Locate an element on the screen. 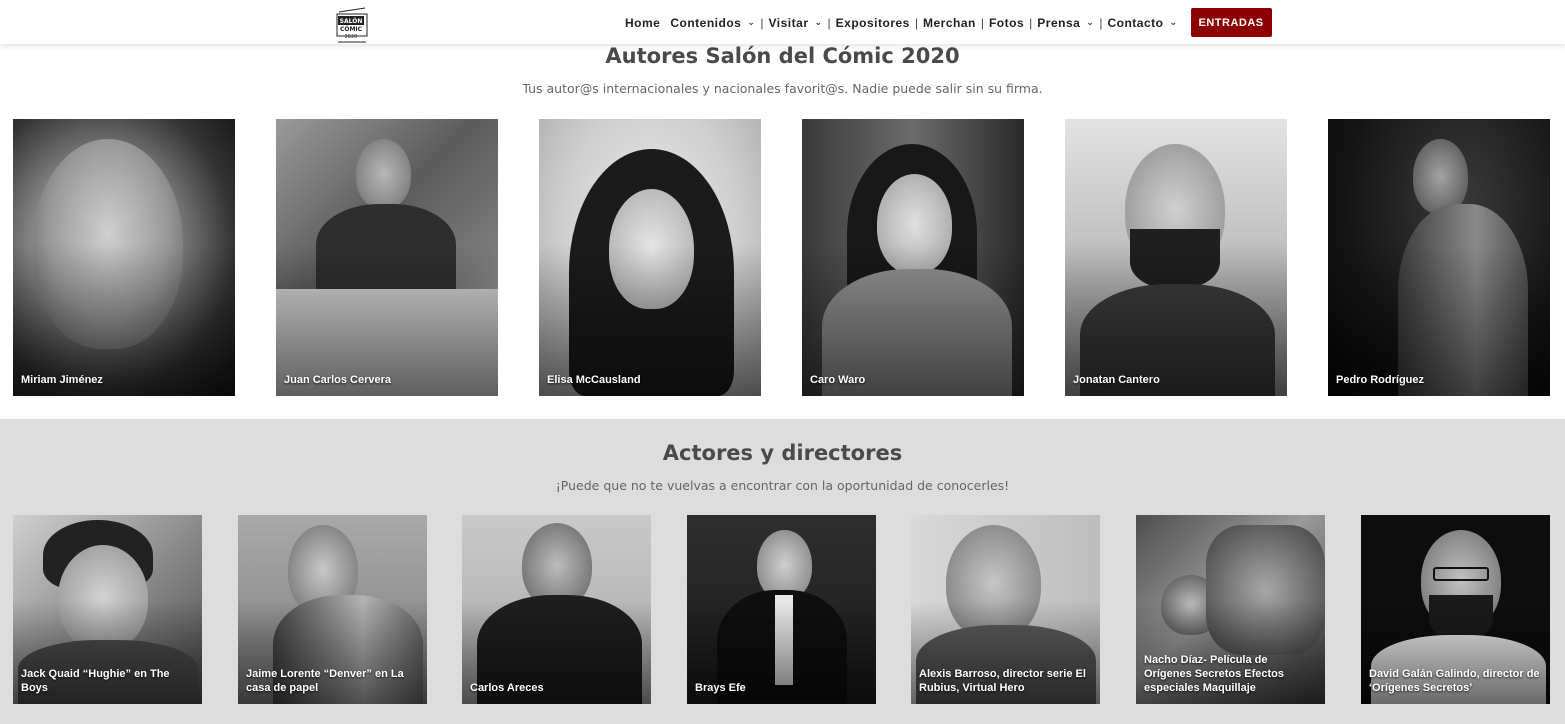  author-name: Pedro Rodríguez is located at coordinates (1380, 380).